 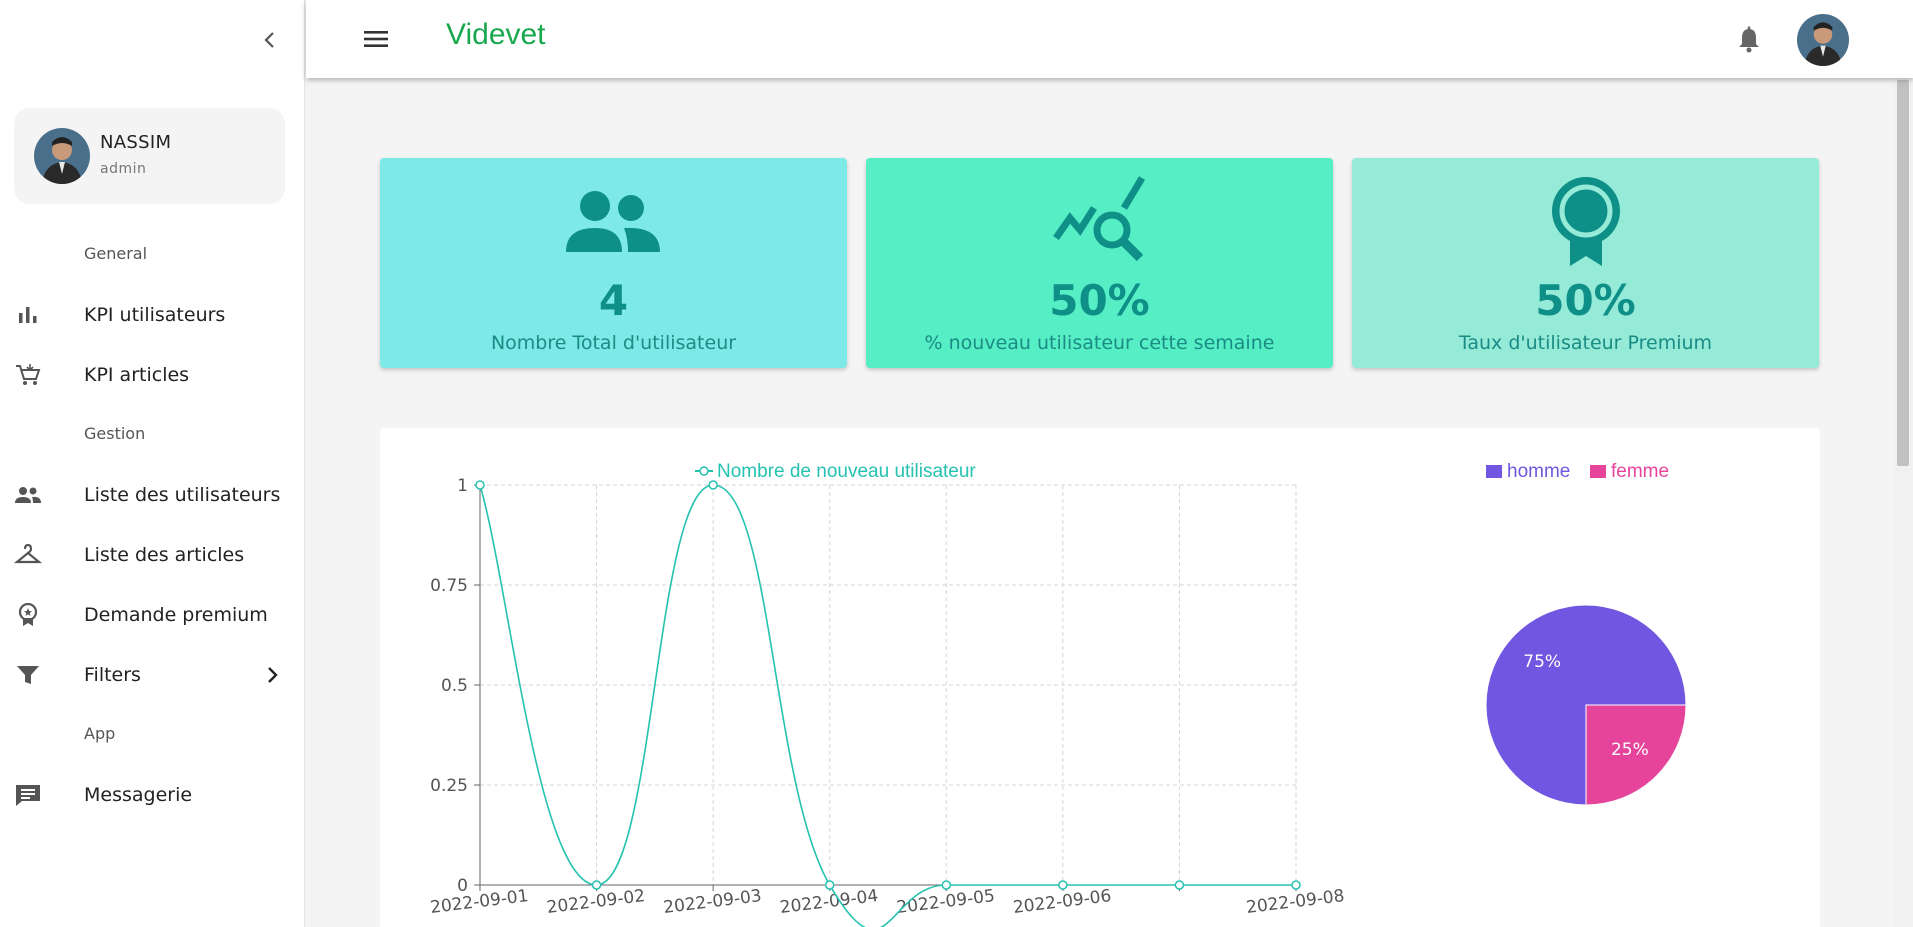 What do you see at coordinates (138, 795) in the screenshot?
I see `sidebar-item-label: Messagerie` at bounding box center [138, 795].